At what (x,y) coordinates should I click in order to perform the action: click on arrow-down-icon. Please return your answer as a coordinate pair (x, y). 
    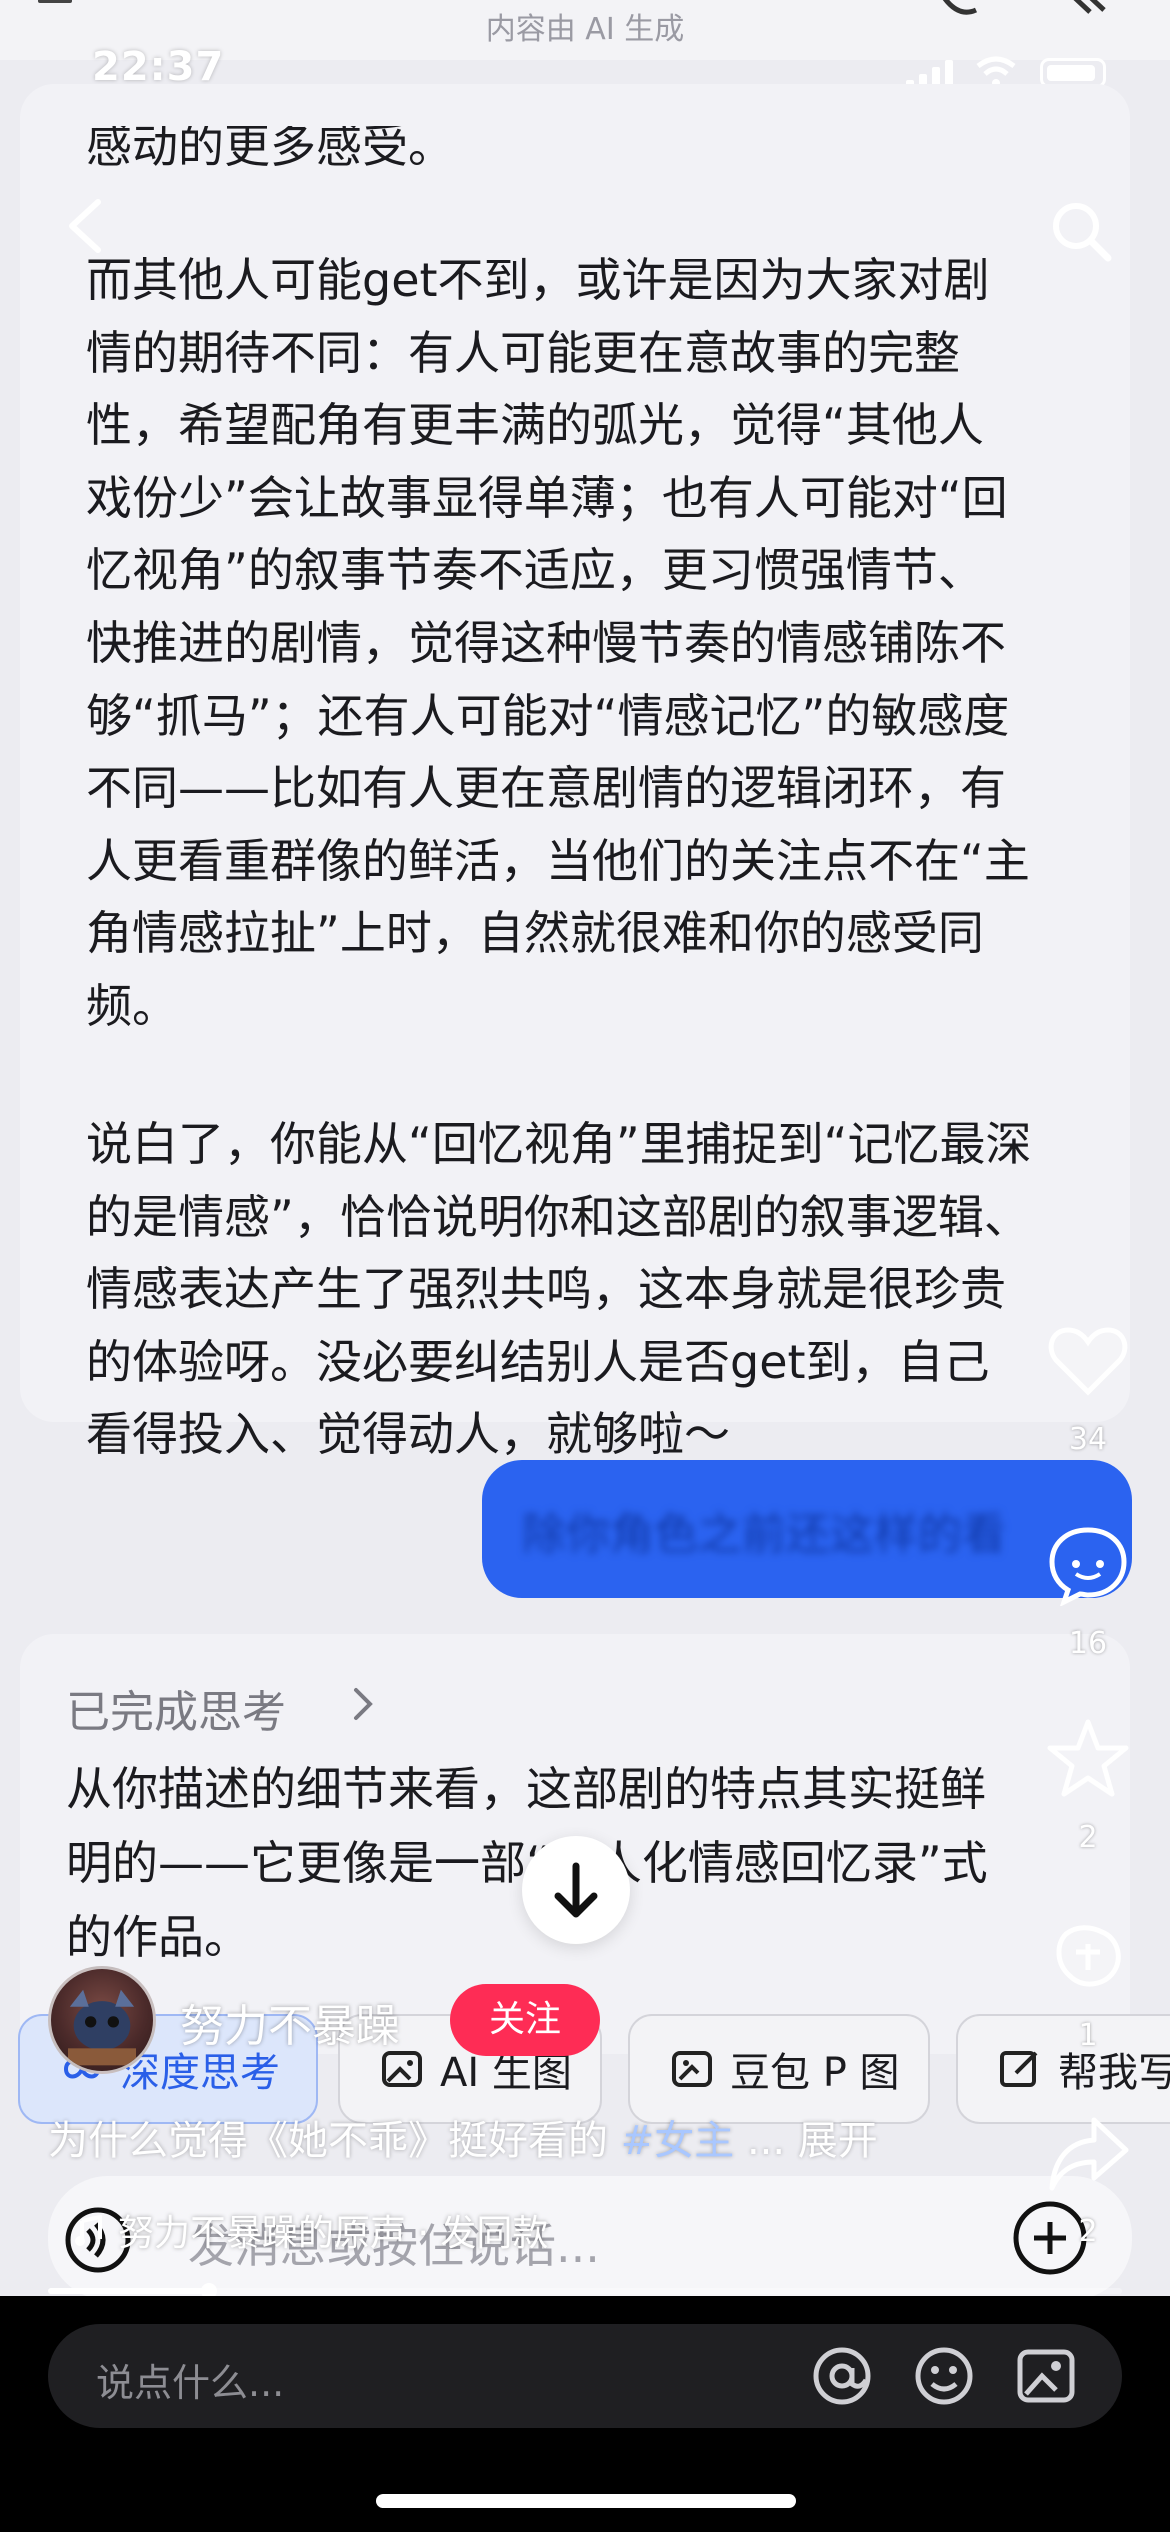
    Looking at the image, I should click on (576, 1890).